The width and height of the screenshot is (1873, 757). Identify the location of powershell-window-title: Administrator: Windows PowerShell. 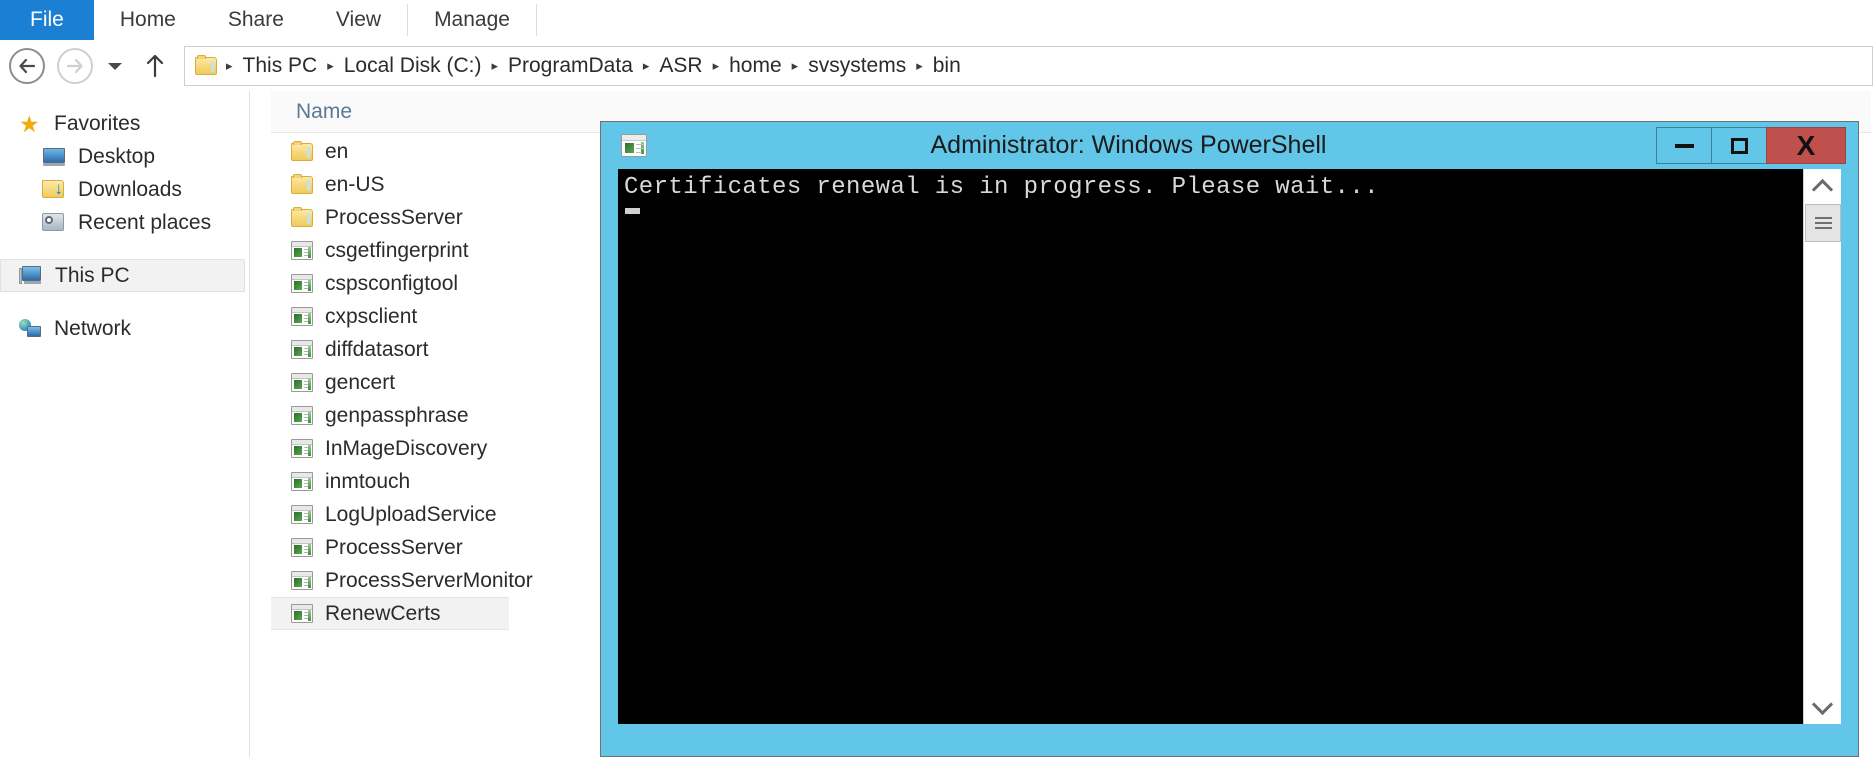
(1128, 145).